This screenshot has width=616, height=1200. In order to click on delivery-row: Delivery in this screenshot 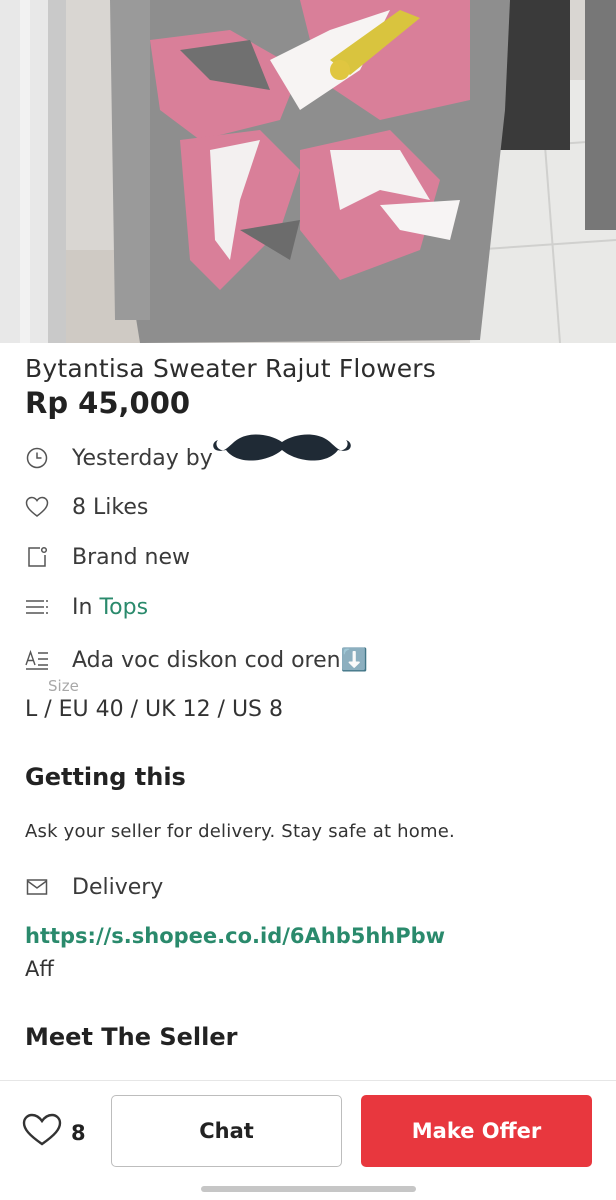, I will do `click(94, 887)`.